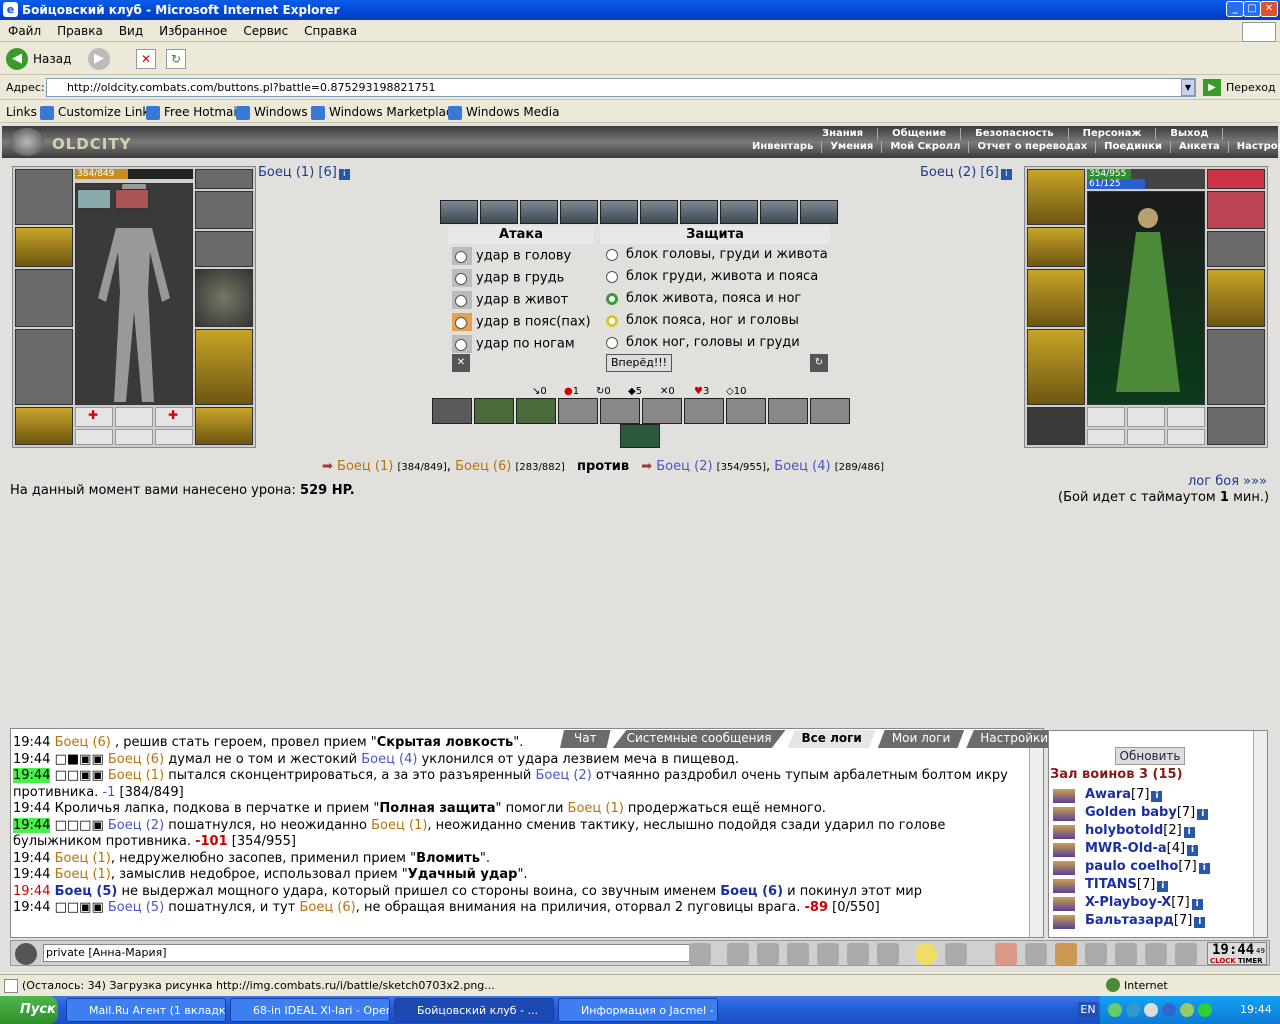 The image size is (1280, 1024). Describe the element at coordinates (1108, 794) in the screenshot. I see `user-name: Awara` at that location.